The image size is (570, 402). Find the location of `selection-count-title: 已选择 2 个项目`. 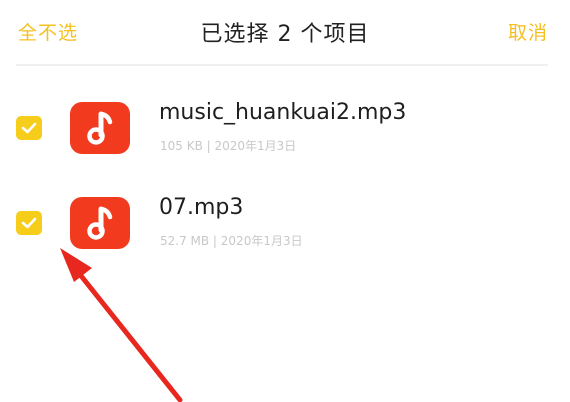

selection-count-title: 已选择 2 个项目 is located at coordinates (285, 34).